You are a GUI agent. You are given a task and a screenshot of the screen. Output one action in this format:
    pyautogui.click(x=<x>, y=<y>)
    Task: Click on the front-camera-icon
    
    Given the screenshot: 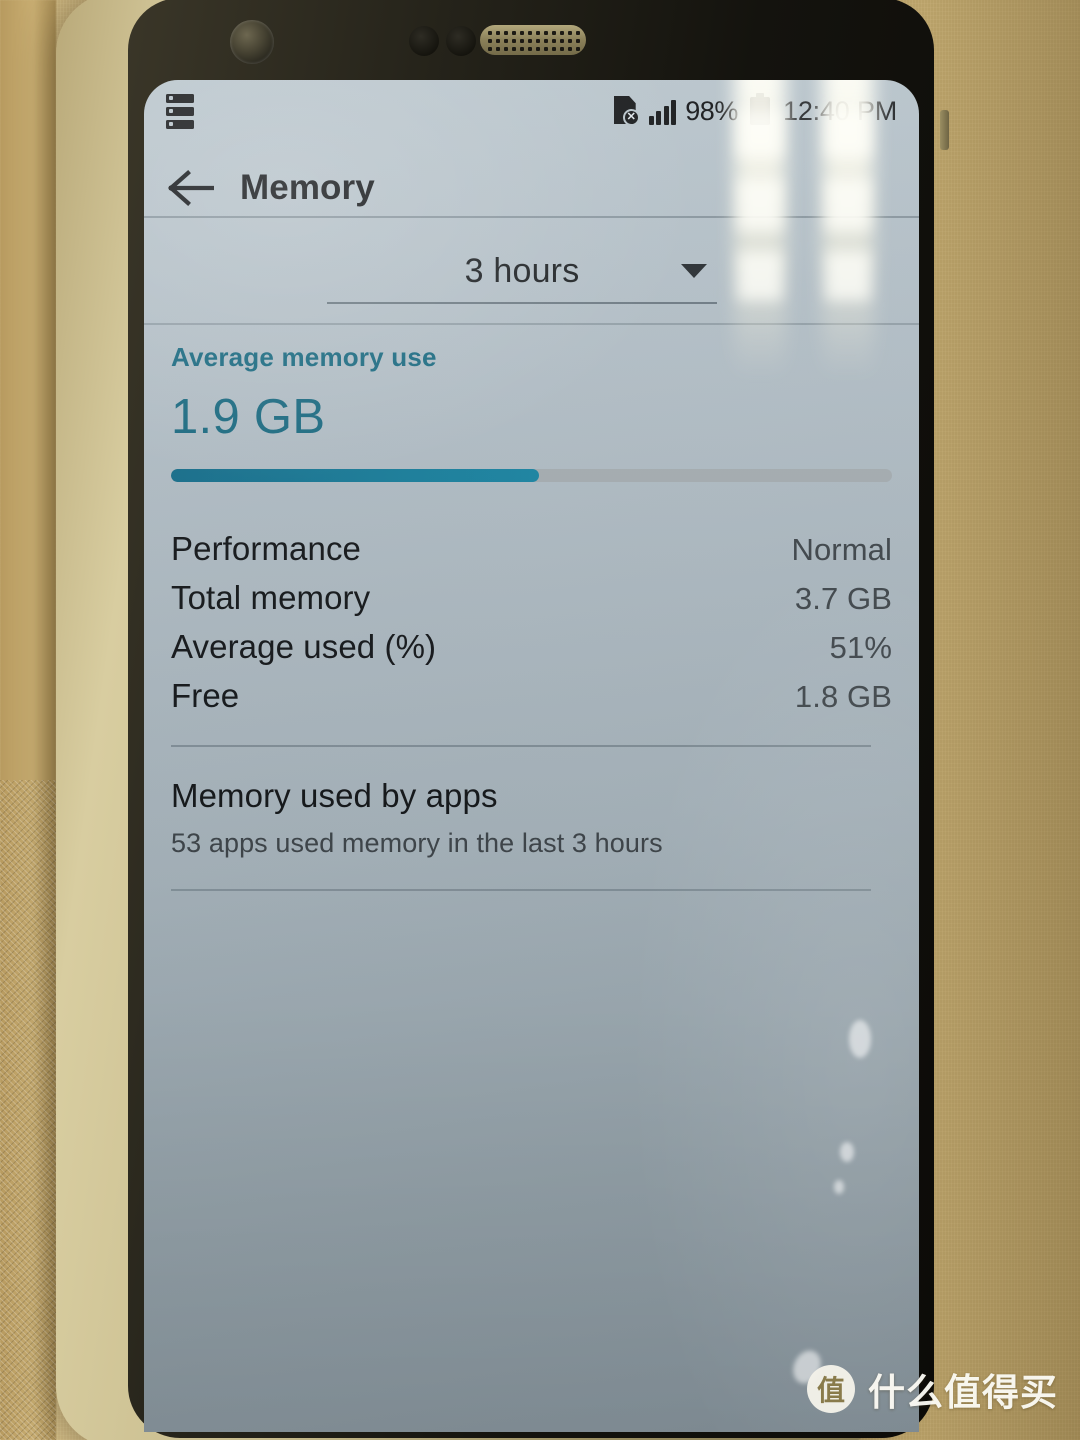 What is the action you would take?
    pyautogui.click(x=252, y=42)
    